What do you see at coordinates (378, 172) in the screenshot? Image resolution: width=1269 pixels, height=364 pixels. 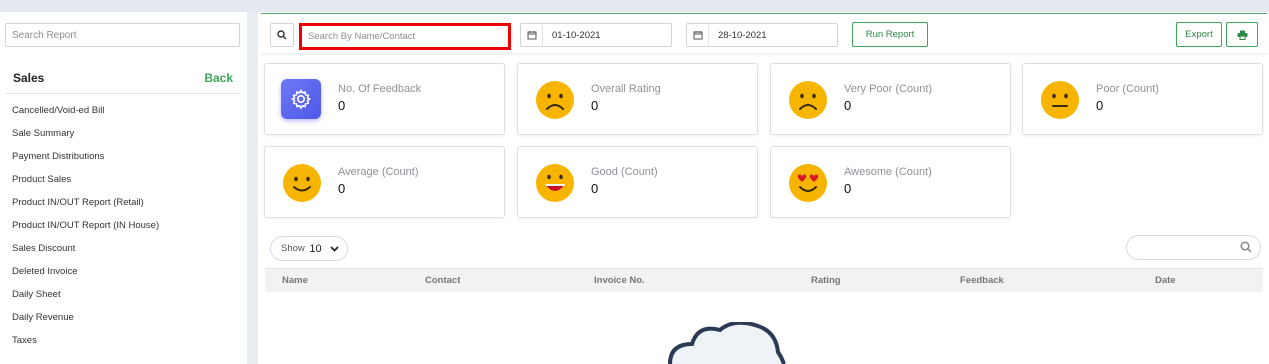 I see `card-label: Average (Count)` at bounding box center [378, 172].